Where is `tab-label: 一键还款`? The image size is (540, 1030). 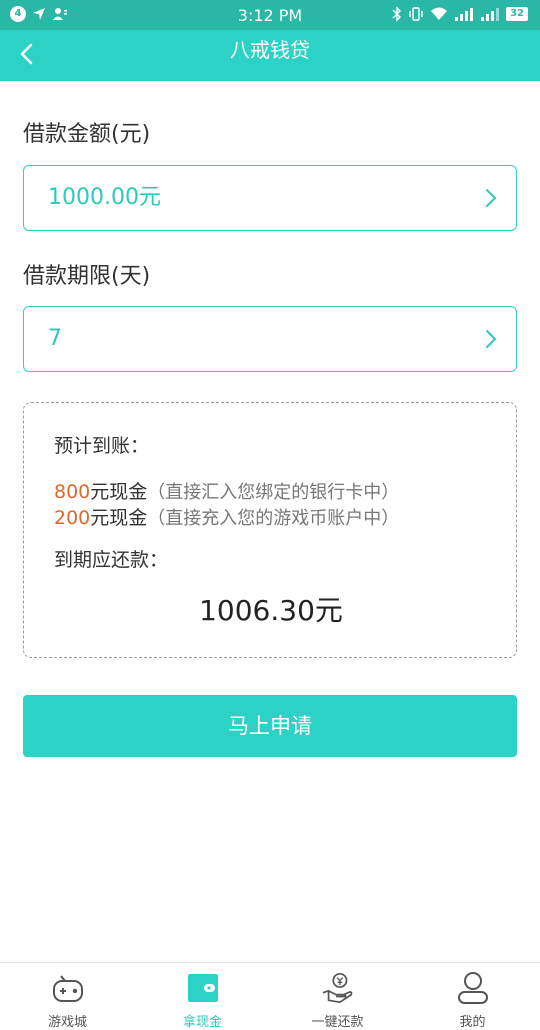
tab-label: 一键还款 is located at coordinates (337, 1022).